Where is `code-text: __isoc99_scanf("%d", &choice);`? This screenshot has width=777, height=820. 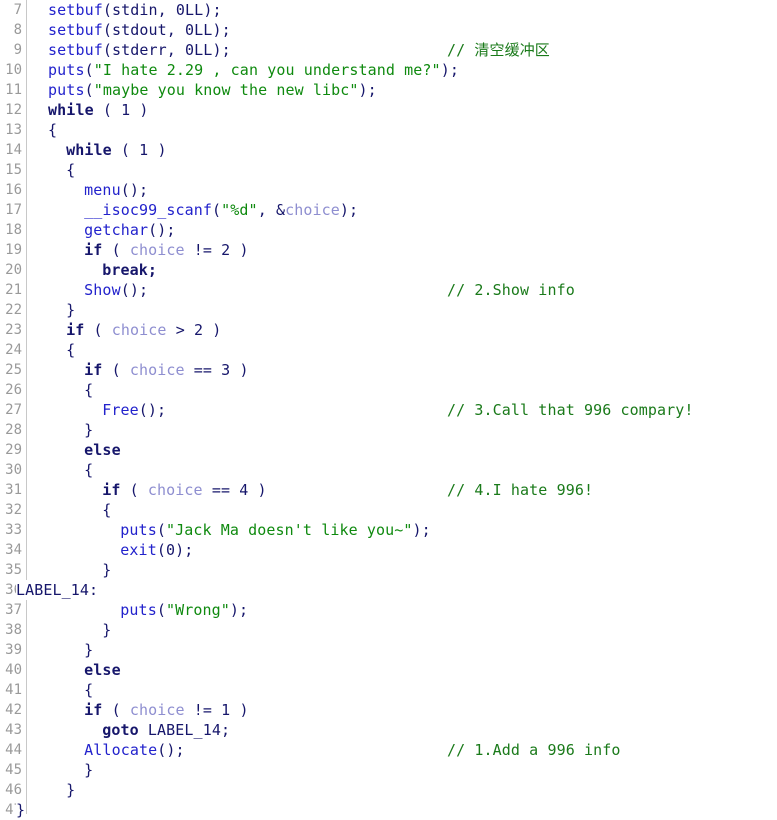
code-text: __isoc99_scanf("%d", &choice); is located at coordinates (221, 210).